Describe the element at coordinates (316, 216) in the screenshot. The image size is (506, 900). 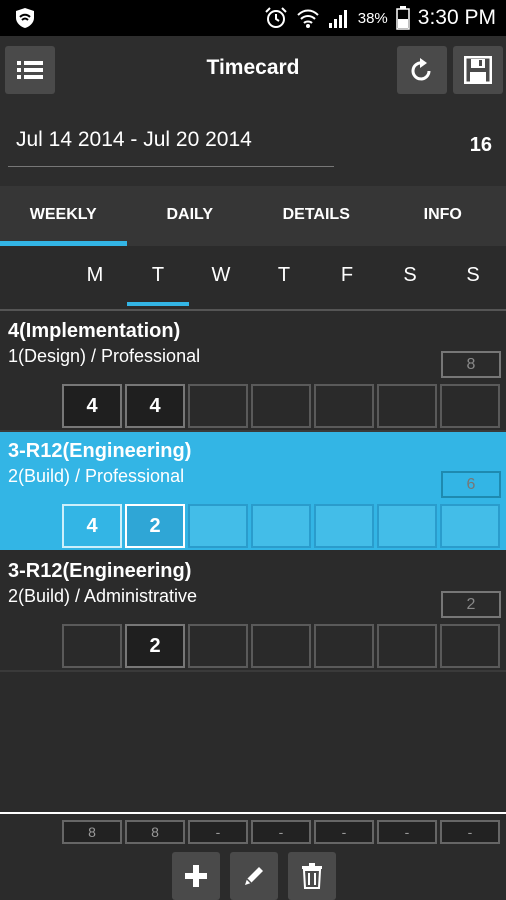
I see `tab-details: DETAILS` at that location.